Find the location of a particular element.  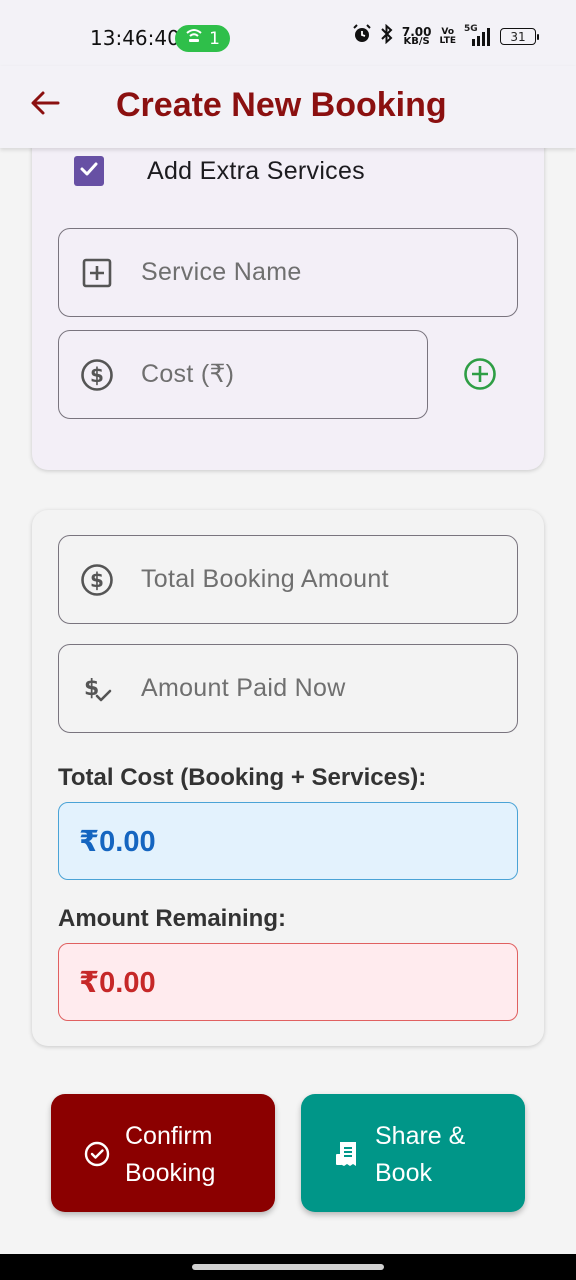

alarm-icon is located at coordinates (362, 36).